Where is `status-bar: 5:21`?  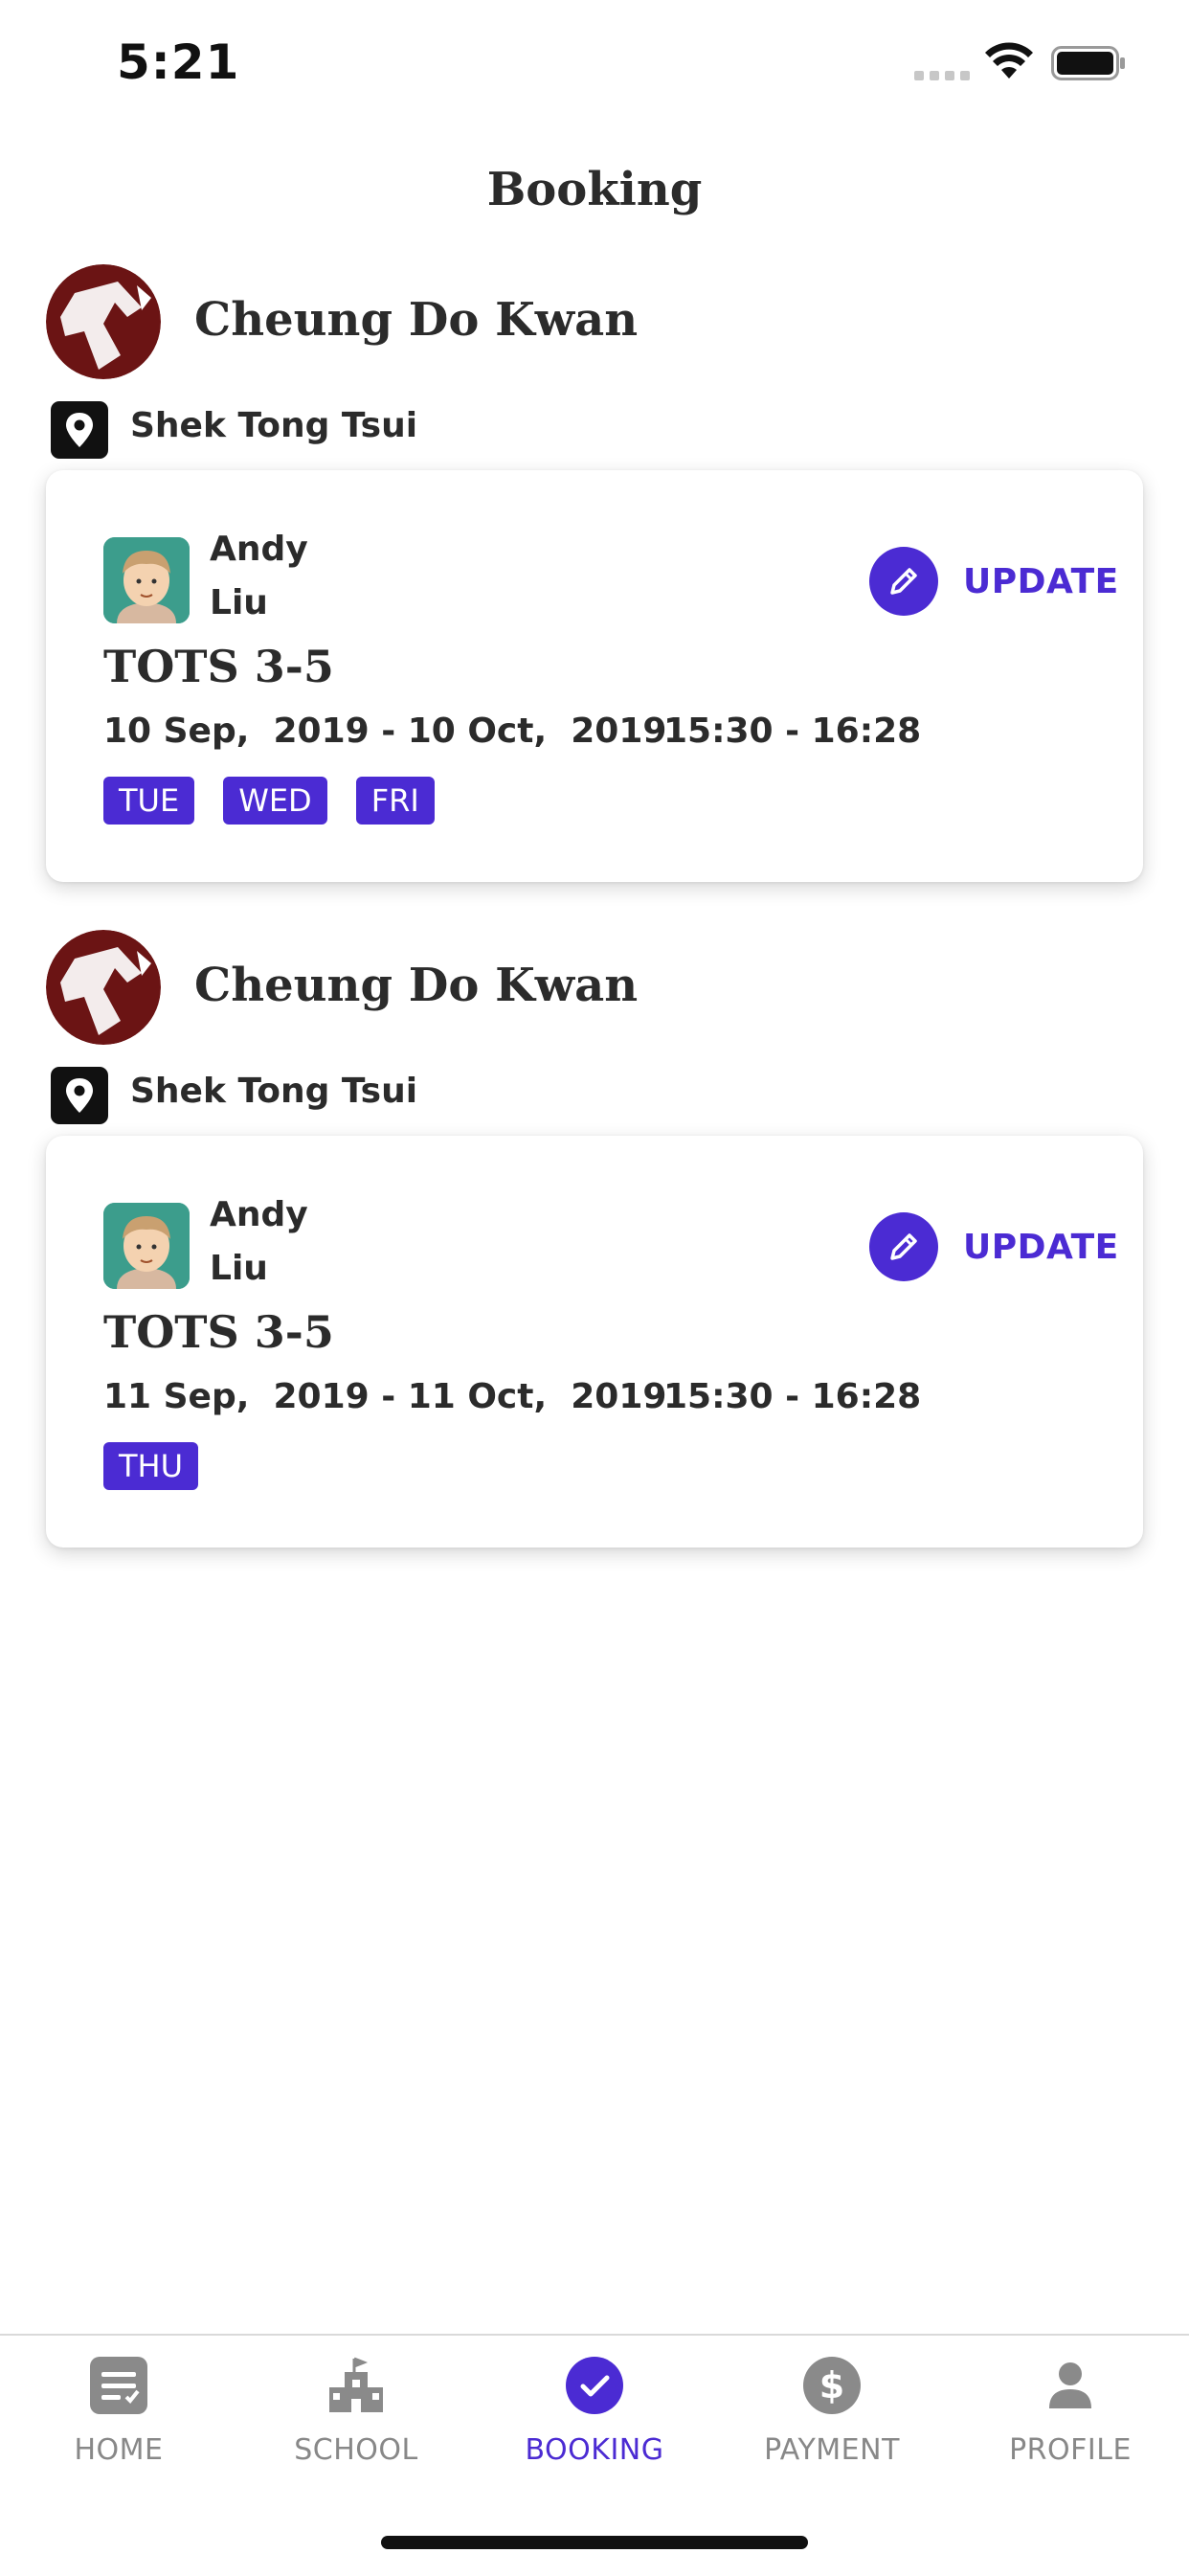 status-bar: 5:21 is located at coordinates (594, 67).